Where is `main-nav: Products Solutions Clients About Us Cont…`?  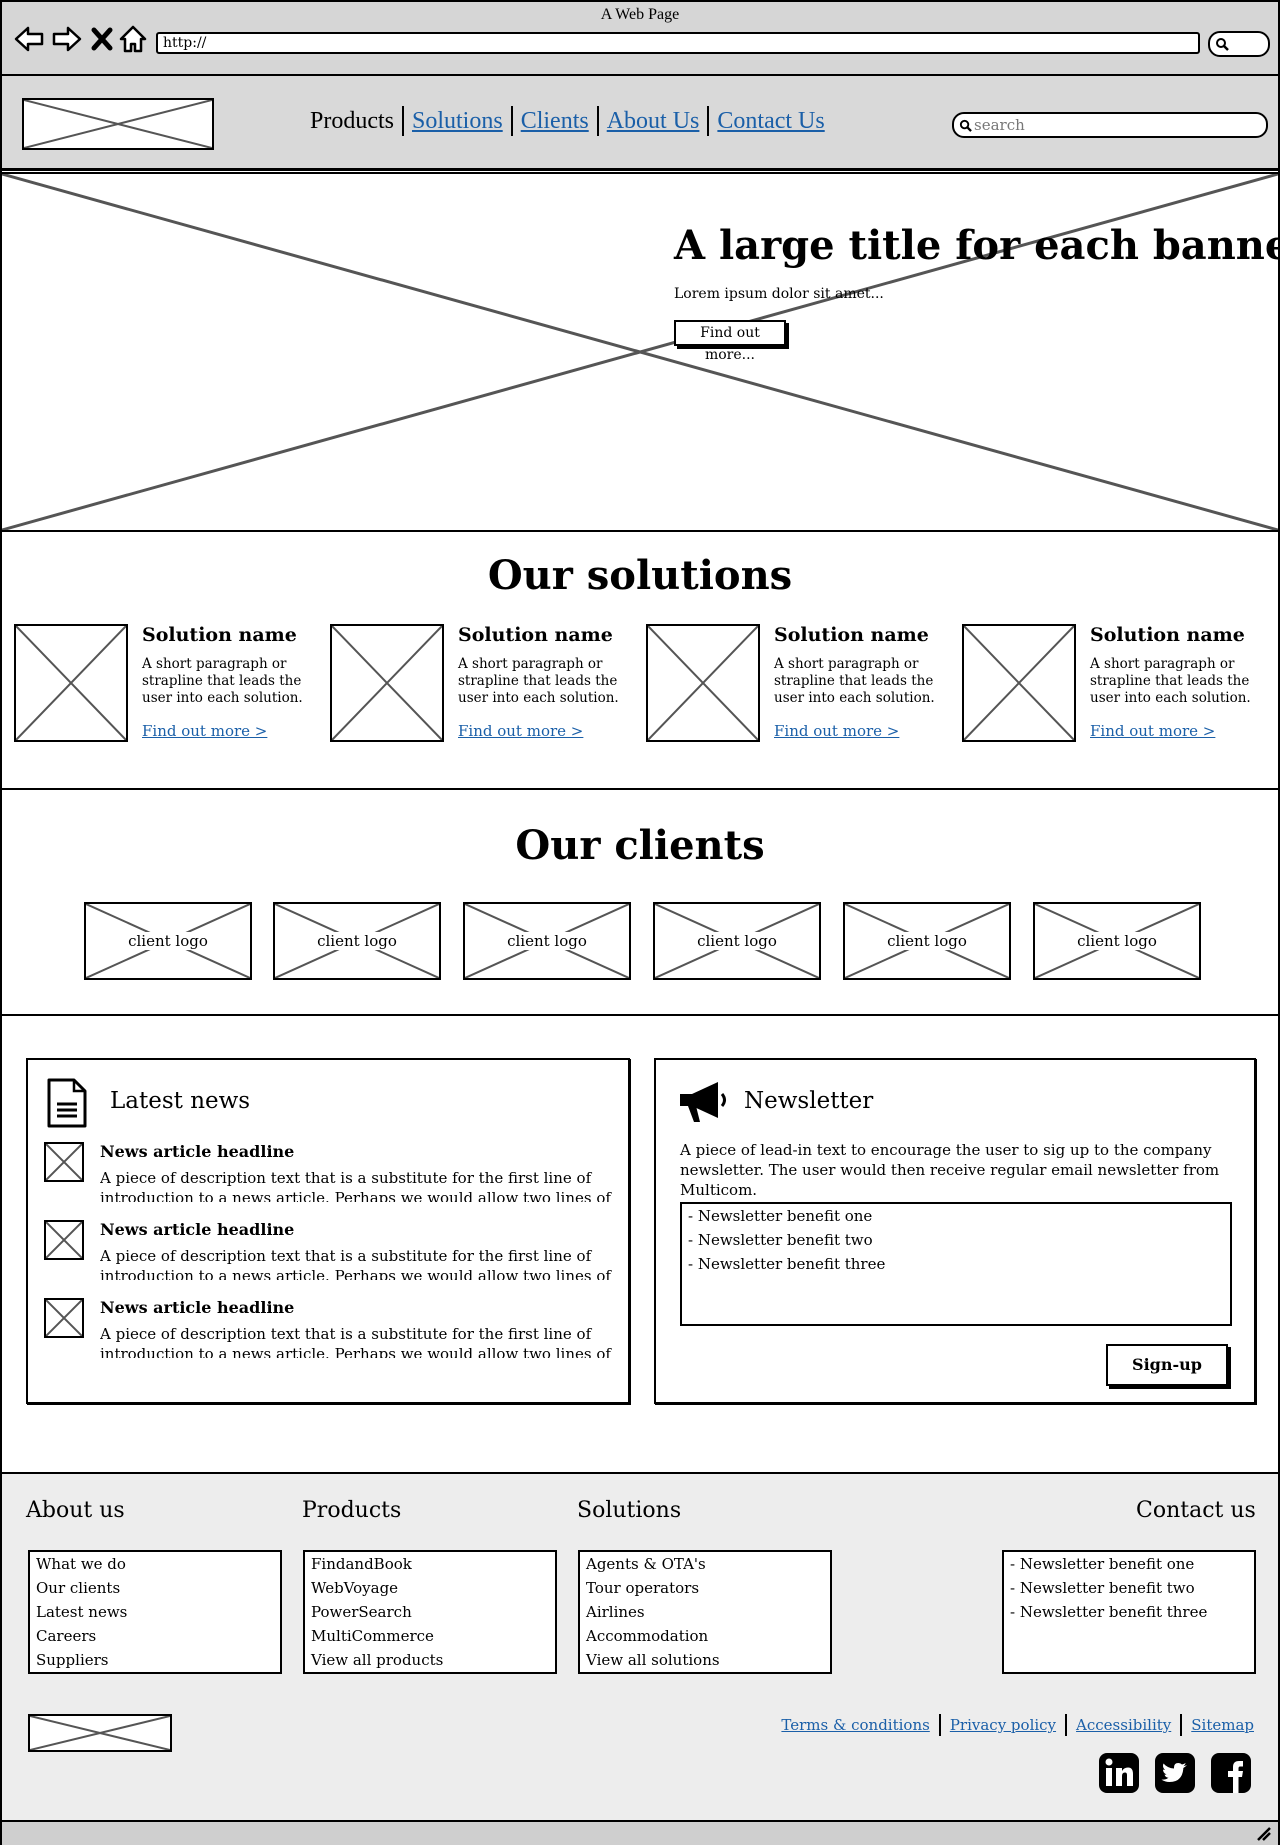
main-nav: Products Solutions Clients About Us Cont… is located at coordinates (567, 121).